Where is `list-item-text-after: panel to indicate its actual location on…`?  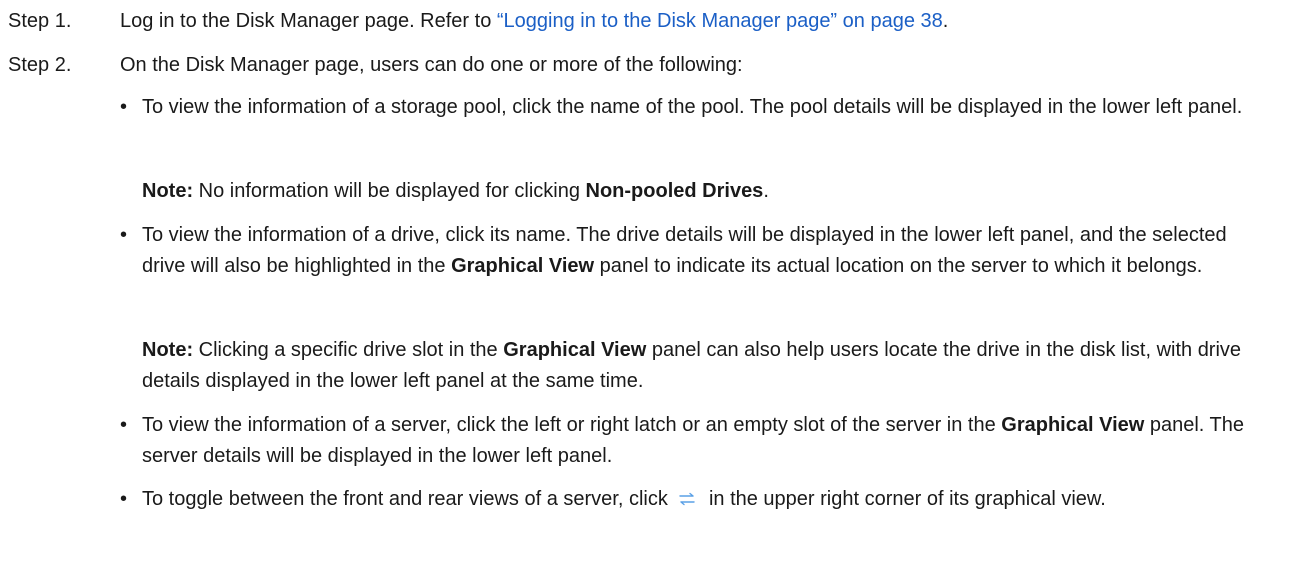
list-item-text-after: panel to indicate its actual location on… is located at coordinates (898, 266).